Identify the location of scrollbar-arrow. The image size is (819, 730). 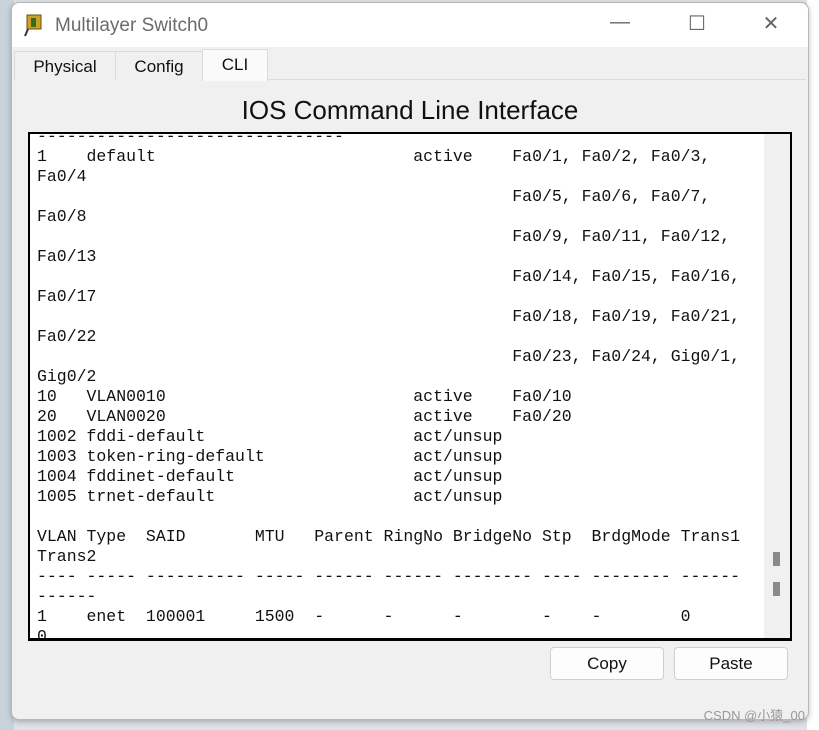
(776, 589).